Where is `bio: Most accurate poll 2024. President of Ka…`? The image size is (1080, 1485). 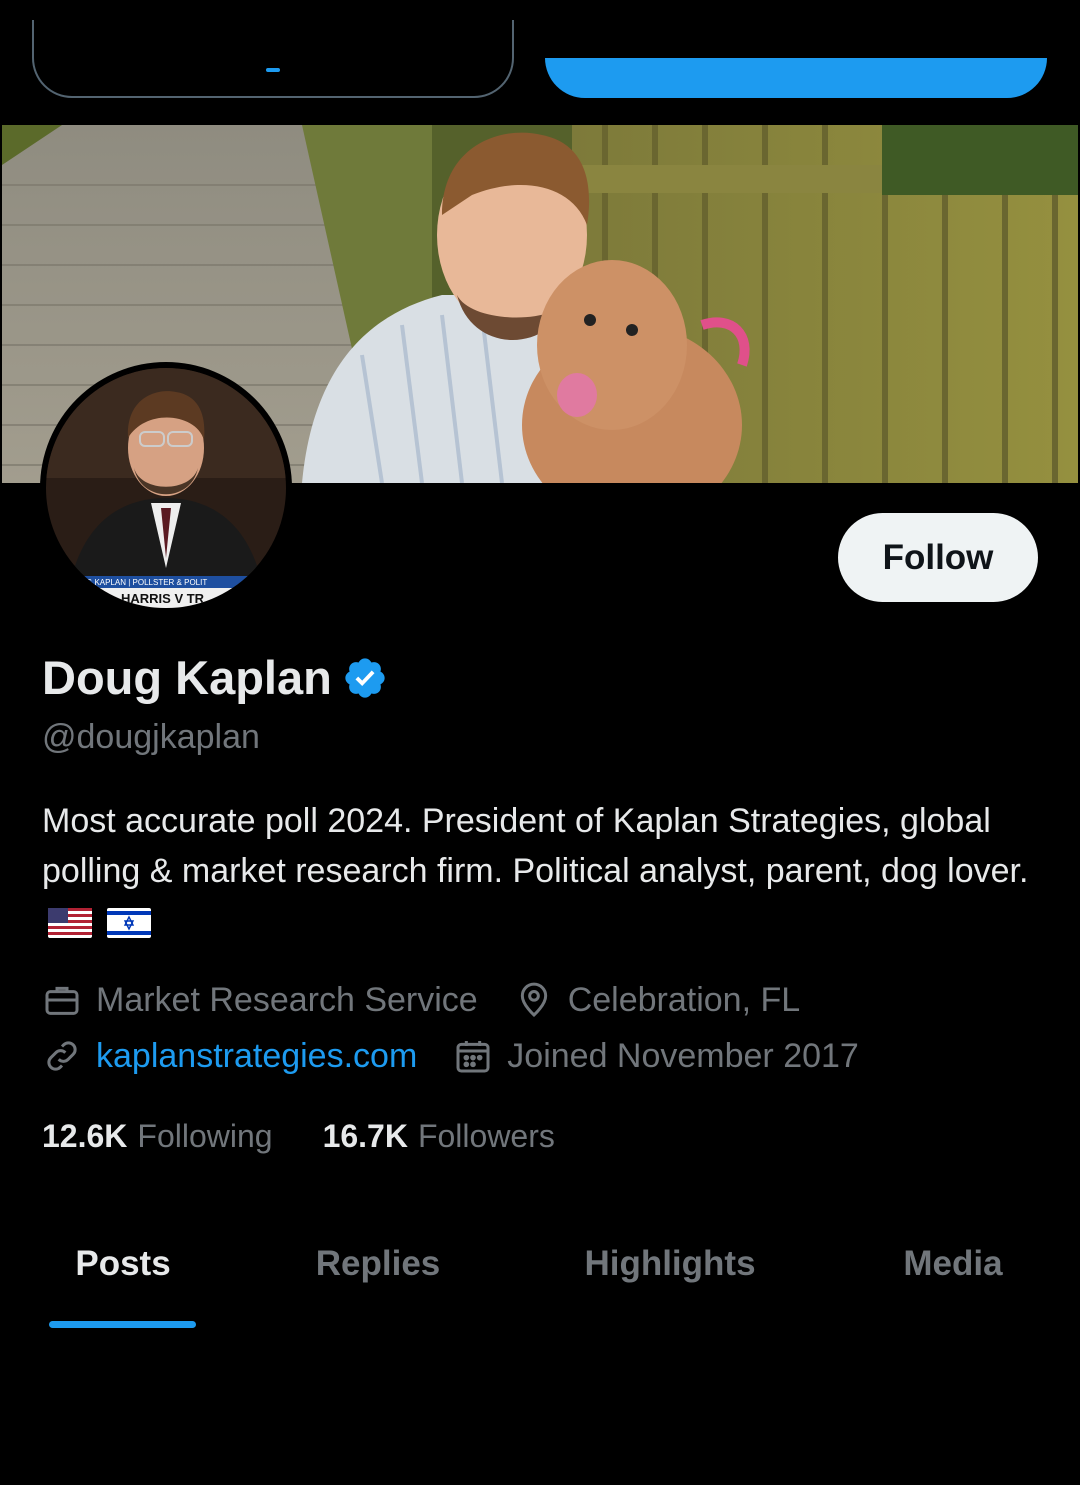 bio: Most accurate poll 2024. President of Ka… is located at coordinates (537, 871).